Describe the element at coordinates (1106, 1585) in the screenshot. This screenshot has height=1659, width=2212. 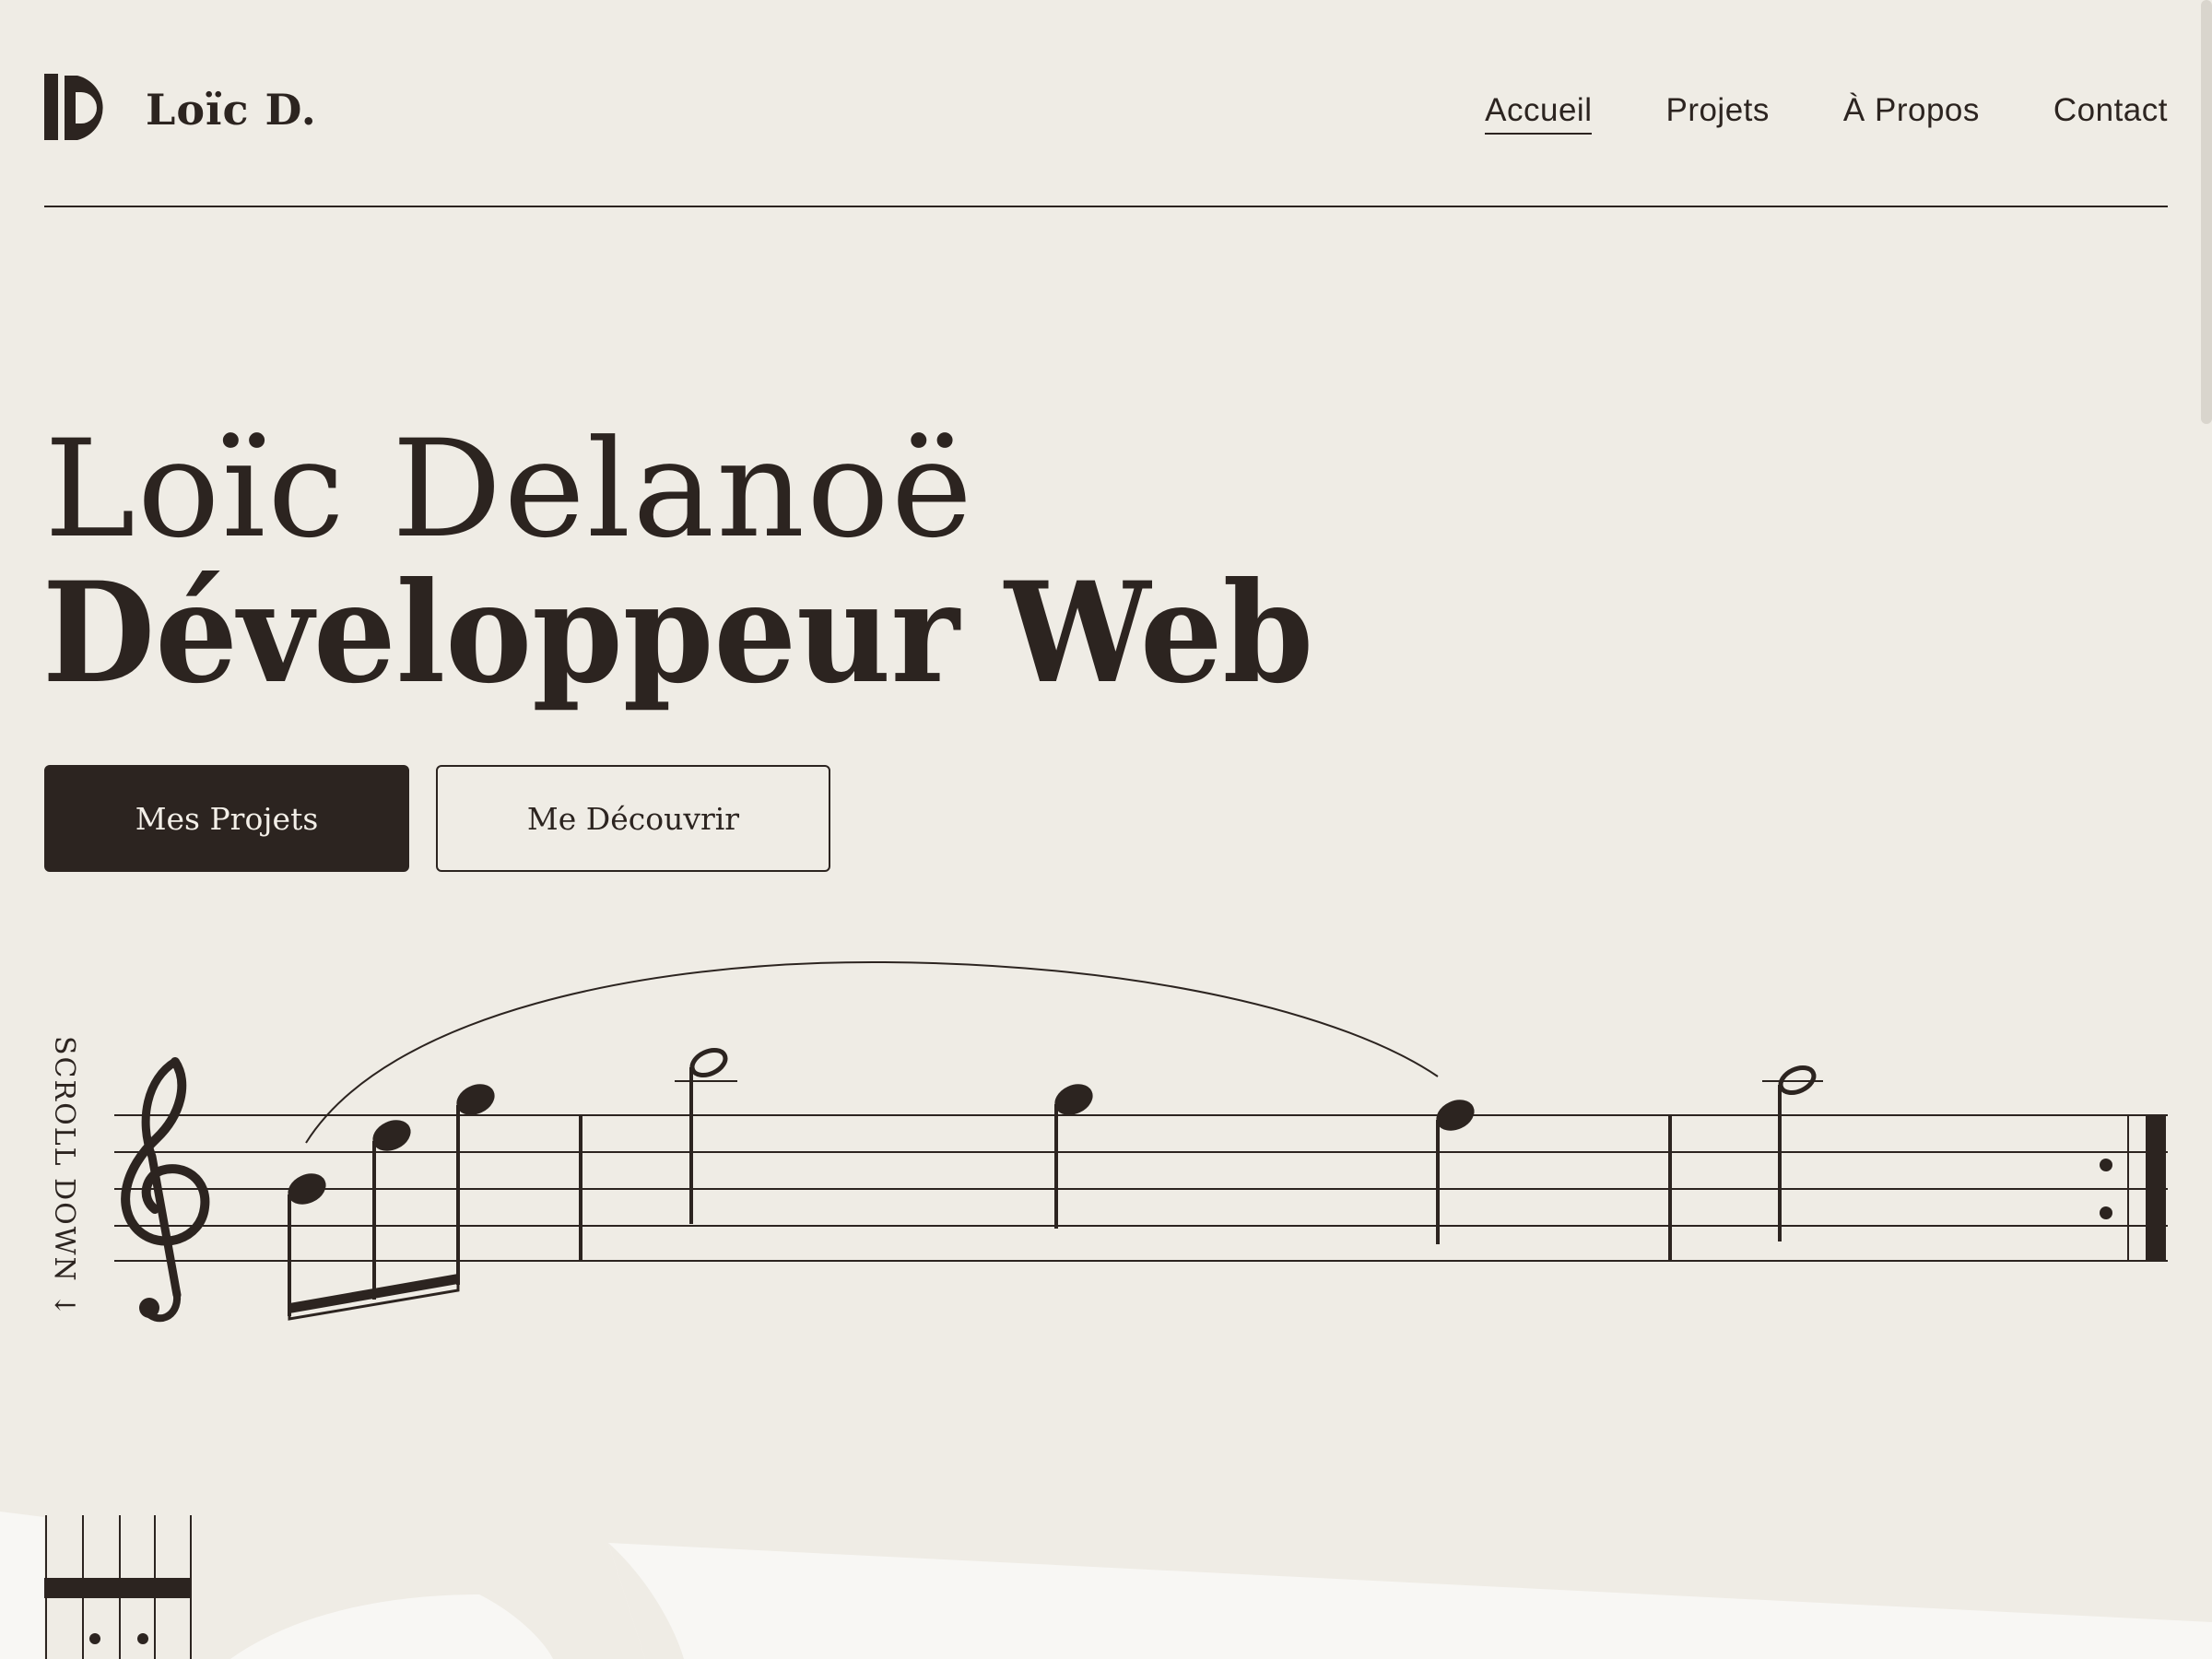
I see `bottom-decoration` at that location.